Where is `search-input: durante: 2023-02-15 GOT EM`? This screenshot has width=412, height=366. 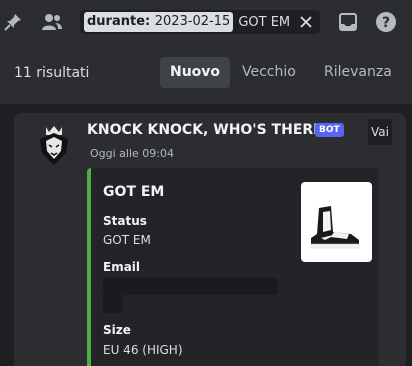 search-input: durante: 2023-02-15 GOT EM is located at coordinates (200, 22).